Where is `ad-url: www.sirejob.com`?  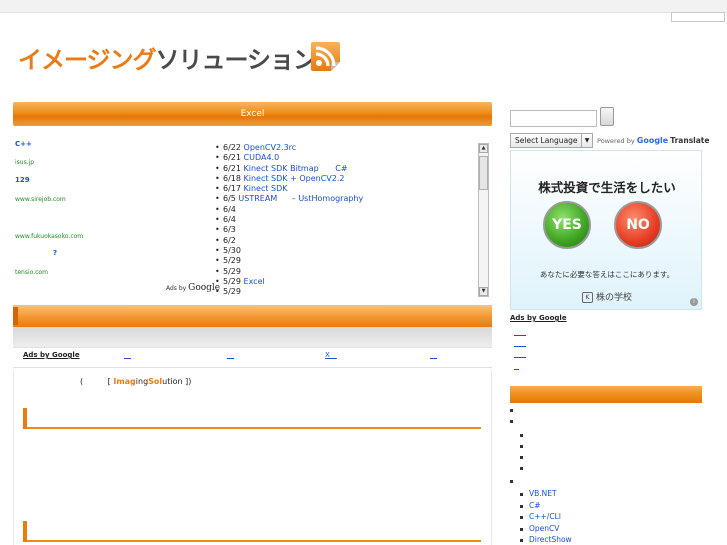 ad-url: www.sirejob.com is located at coordinates (40, 199).